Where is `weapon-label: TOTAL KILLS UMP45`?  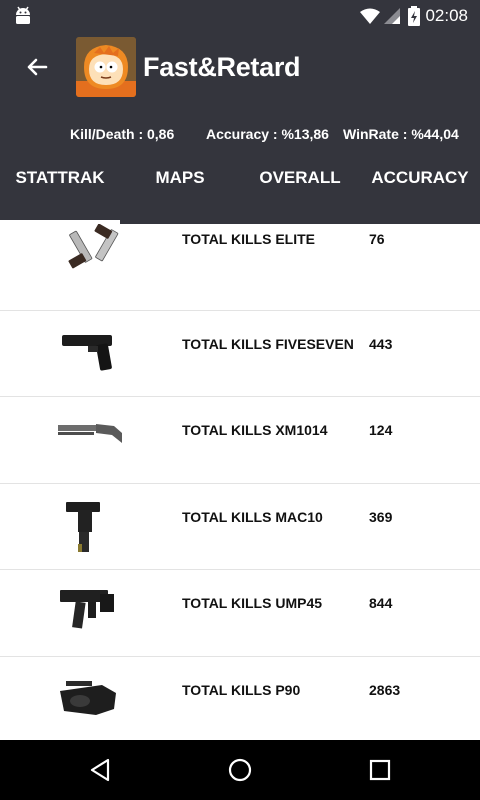
weapon-label: TOTAL KILLS UMP45 is located at coordinates (252, 603).